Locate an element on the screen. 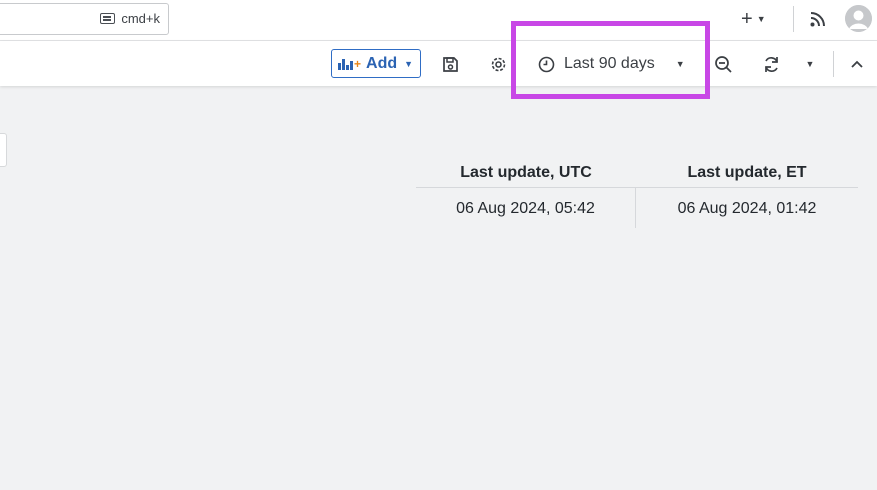 This screenshot has height=490, width=877. search-shortcut-hint: cmd+k is located at coordinates (130, 18).